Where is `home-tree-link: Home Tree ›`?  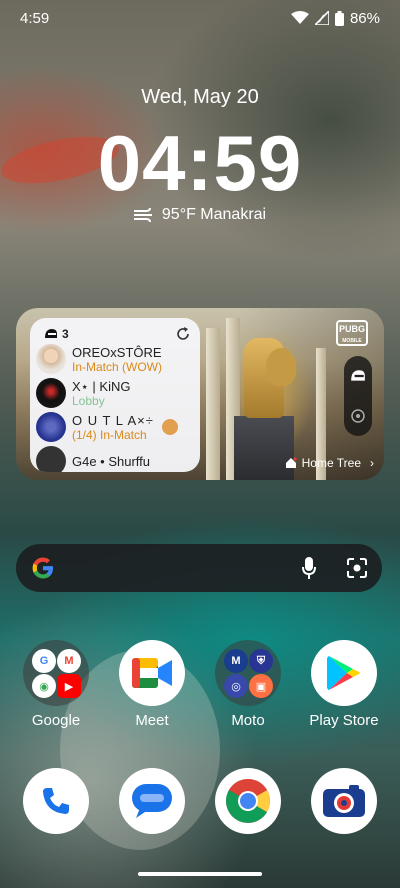 home-tree-link: Home Tree › is located at coordinates (329, 463).